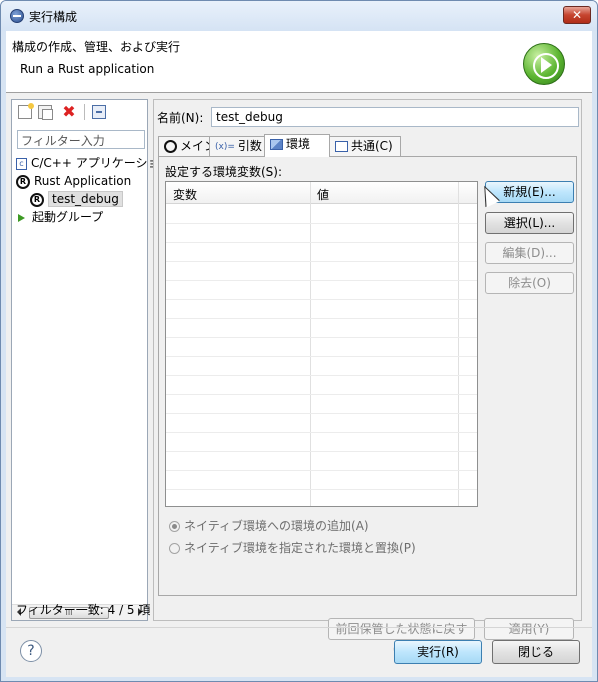 This screenshot has height=682, width=598. I want to click on help-icon: ?, so click(31, 651).